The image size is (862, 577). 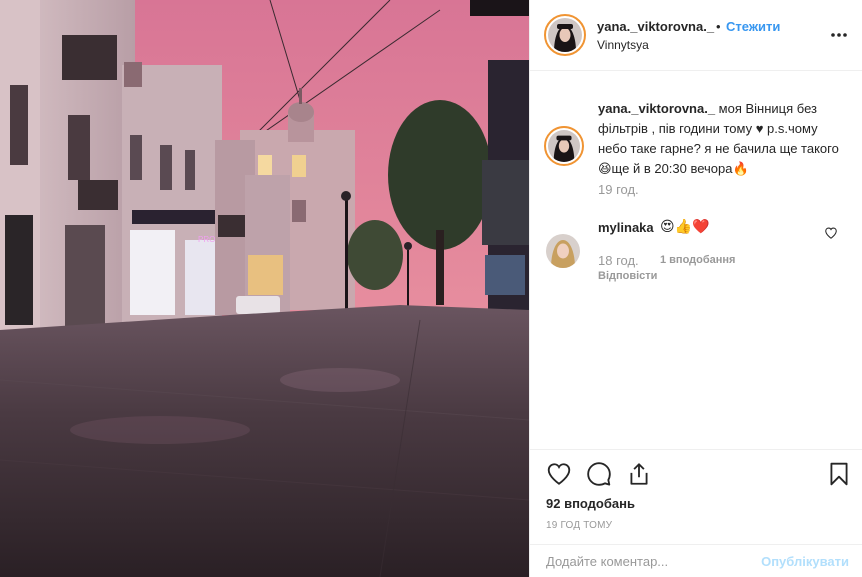 I want to click on post-header: yana._viktorovna._ • Стежити Vinnytsya, so click(x=696, y=35).